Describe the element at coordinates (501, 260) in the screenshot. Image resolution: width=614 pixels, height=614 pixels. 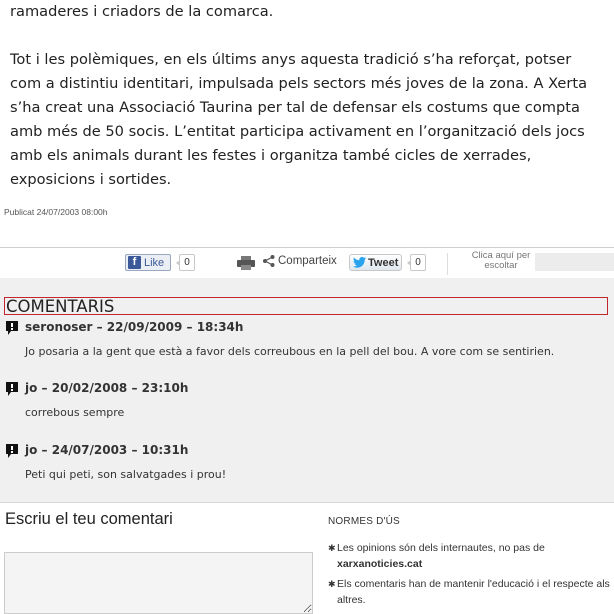
I see `listen-hint: Clica aquí per escoltar` at that location.